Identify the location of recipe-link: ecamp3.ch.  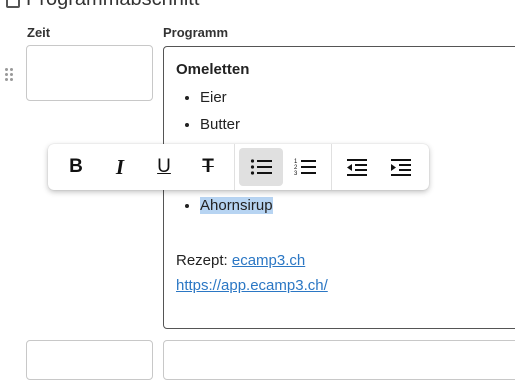
(268, 260).